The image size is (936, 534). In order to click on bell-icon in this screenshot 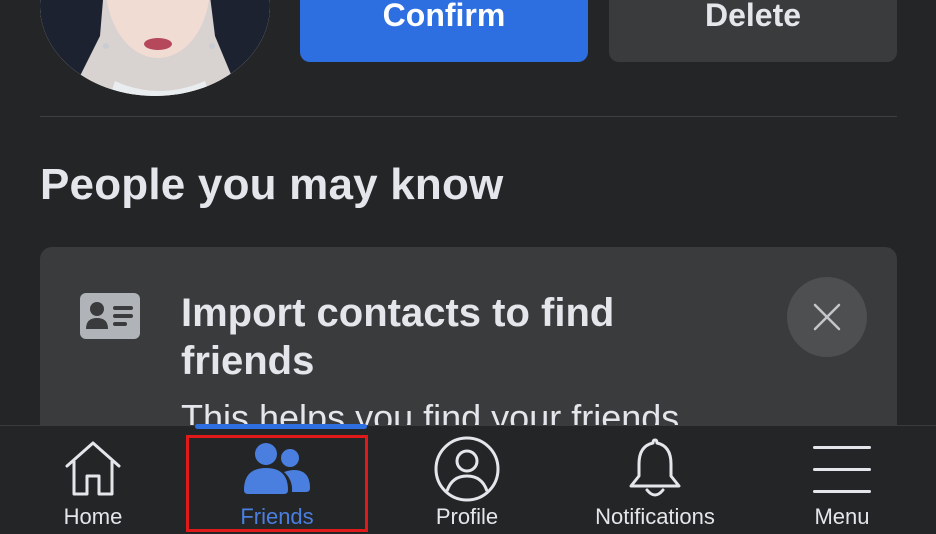, I will do `click(655, 467)`.